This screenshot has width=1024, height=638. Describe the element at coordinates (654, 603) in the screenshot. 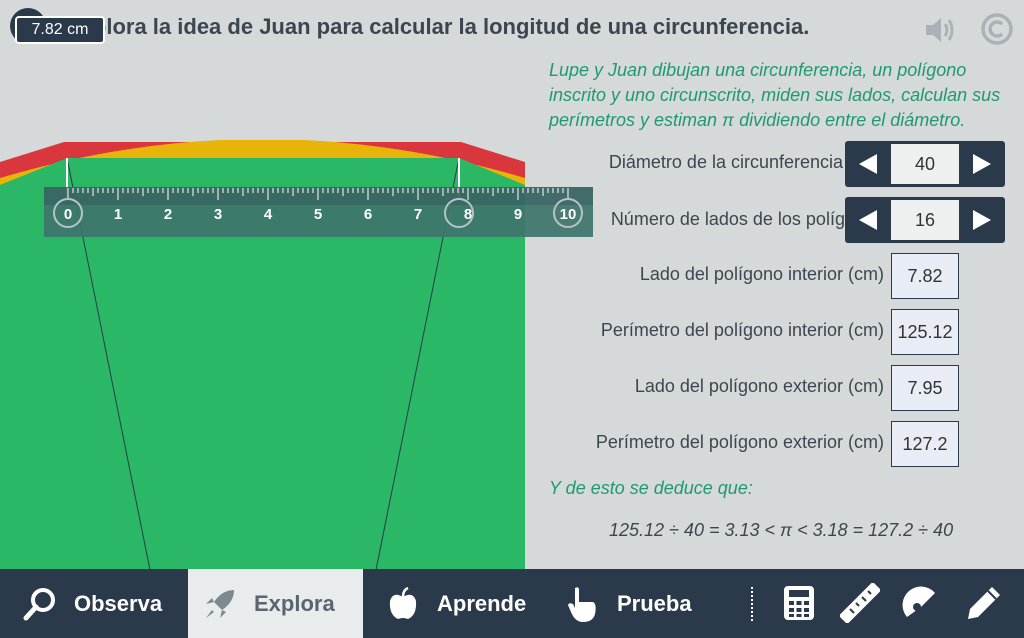

I see `nav-prueba-label: Prueba` at that location.